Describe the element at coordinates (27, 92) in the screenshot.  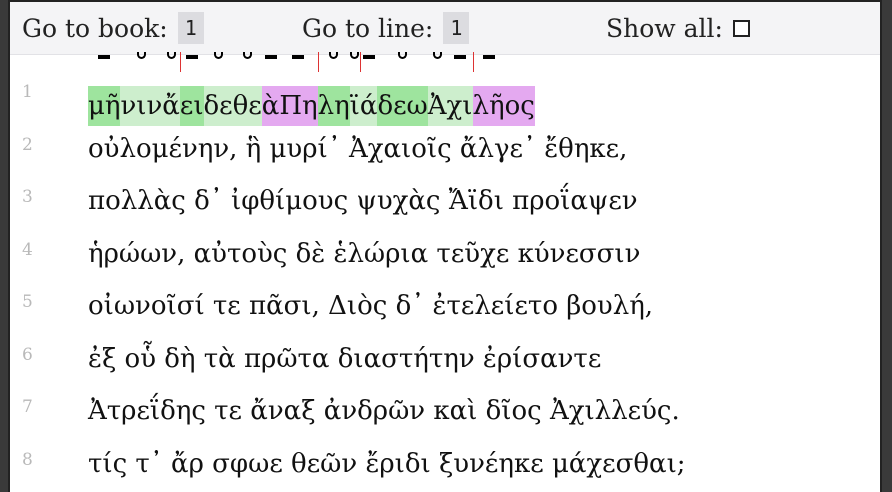
I see `line-number: 1` at that location.